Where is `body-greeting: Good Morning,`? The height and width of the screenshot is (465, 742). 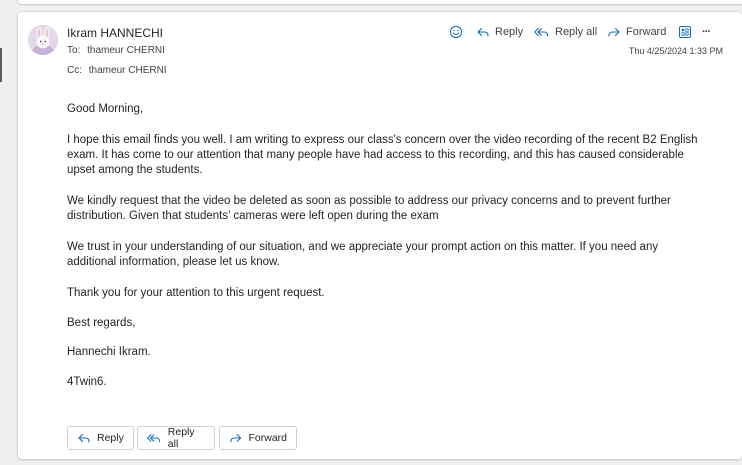
body-greeting: Good Morning, is located at coordinates (105, 109).